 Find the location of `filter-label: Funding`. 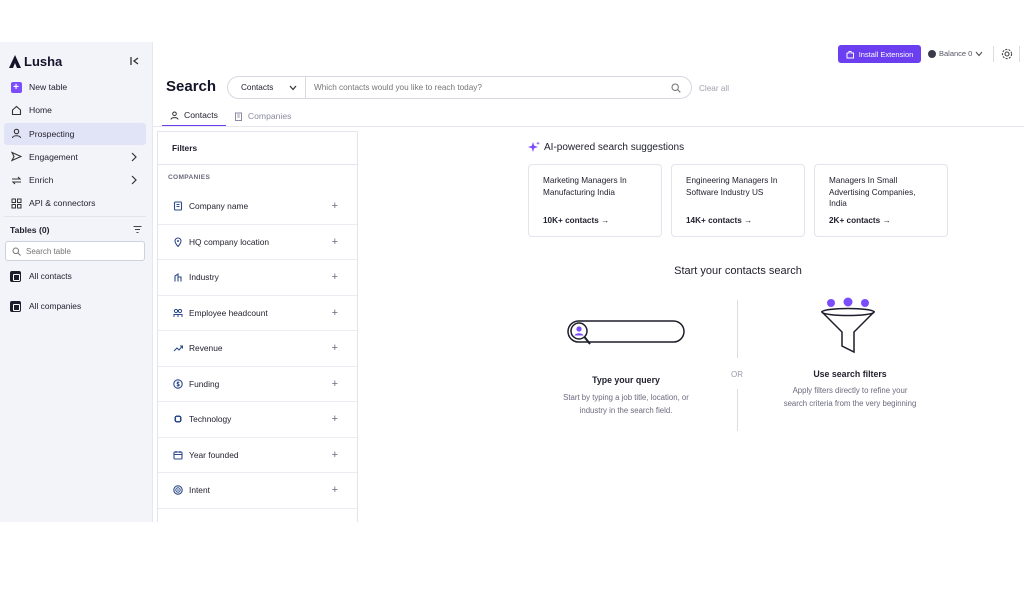

filter-label: Funding is located at coordinates (204, 383).